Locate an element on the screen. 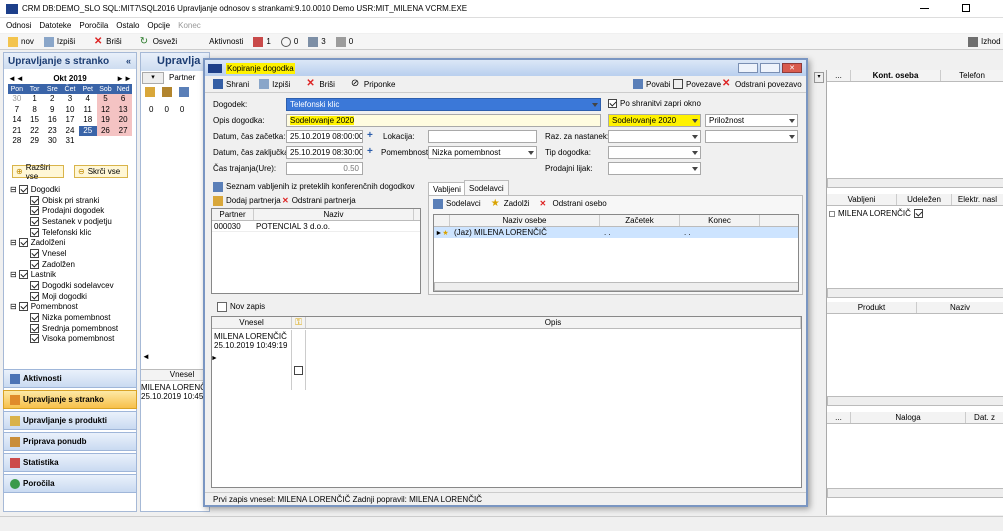 This screenshot has height=531, width=1003. activity-count-1: 1 is located at coordinates (262, 42).